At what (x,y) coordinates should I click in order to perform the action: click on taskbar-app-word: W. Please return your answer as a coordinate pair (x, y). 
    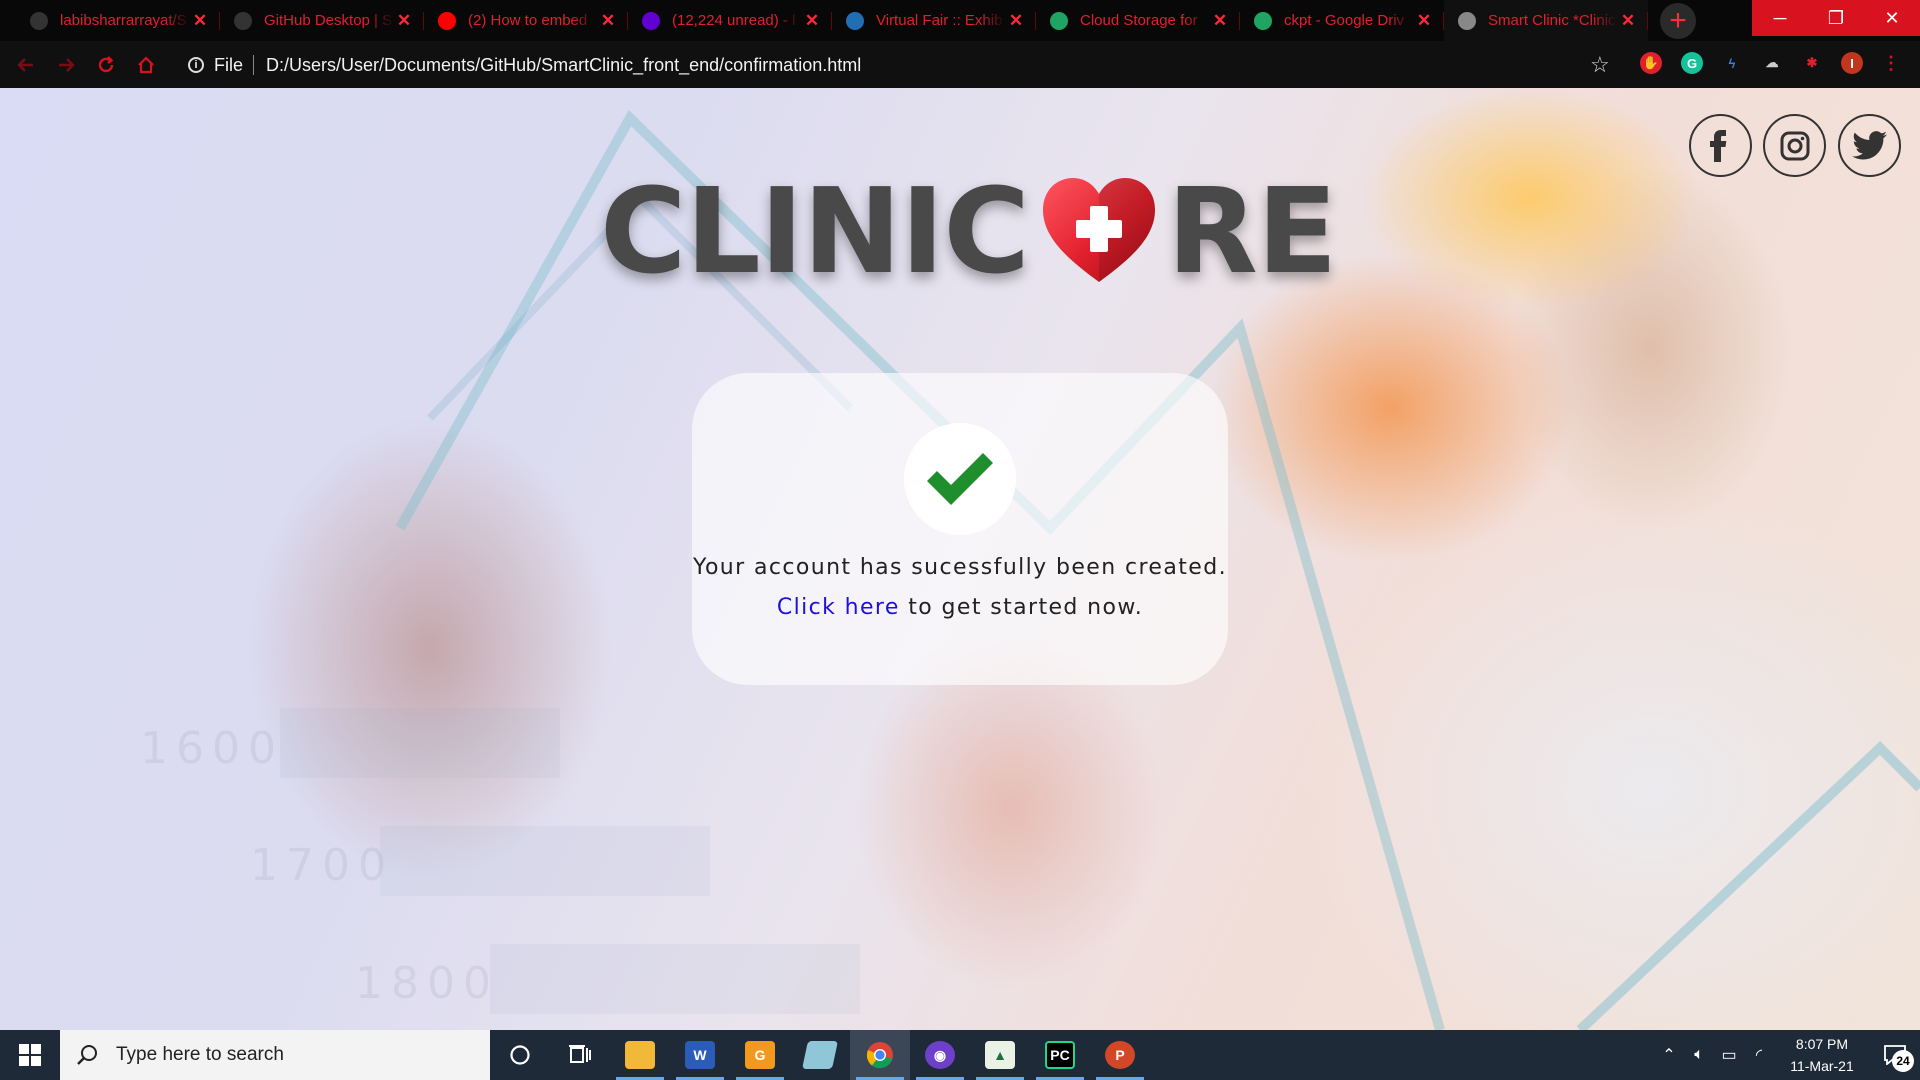
    Looking at the image, I should click on (700, 1055).